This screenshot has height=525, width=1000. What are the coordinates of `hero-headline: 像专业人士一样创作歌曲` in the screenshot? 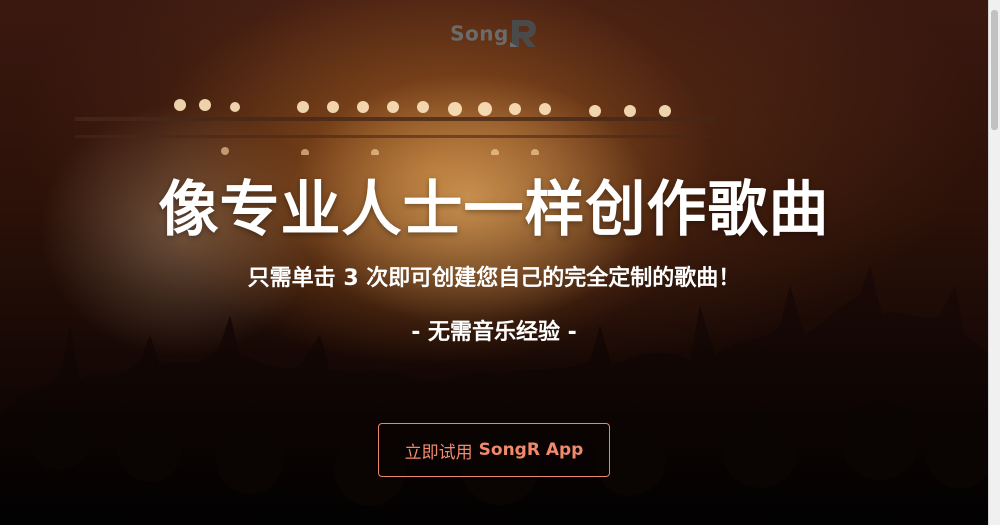 It's located at (494, 210).